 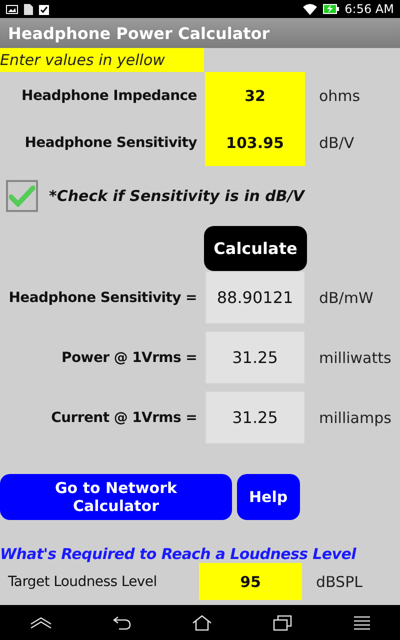 What do you see at coordinates (268, 497) in the screenshot?
I see `help-button: Help` at bounding box center [268, 497].